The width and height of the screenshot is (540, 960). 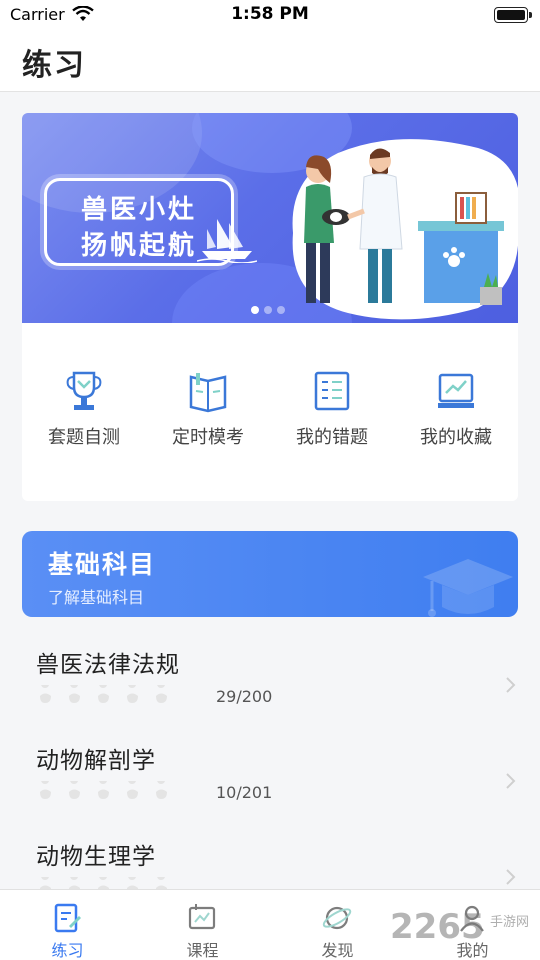 What do you see at coordinates (208, 437) in the screenshot?
I see `quick-action-label: 定时模考` at bounding box center [208, 437].